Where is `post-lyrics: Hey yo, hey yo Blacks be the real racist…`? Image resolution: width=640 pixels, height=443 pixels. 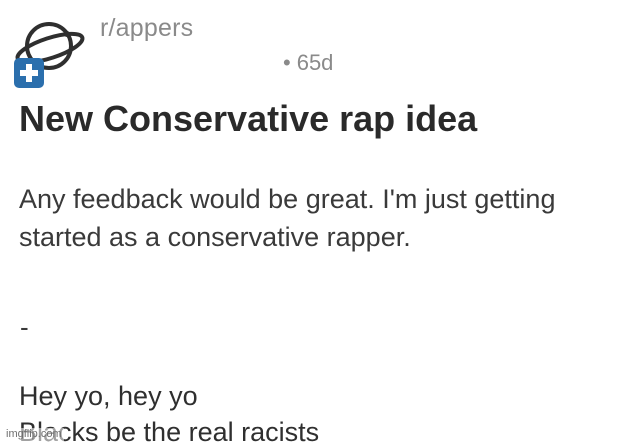 post-lyrics: Hey yo, hey yo Blacks be the real racist… is located at coordinates (169, 410).